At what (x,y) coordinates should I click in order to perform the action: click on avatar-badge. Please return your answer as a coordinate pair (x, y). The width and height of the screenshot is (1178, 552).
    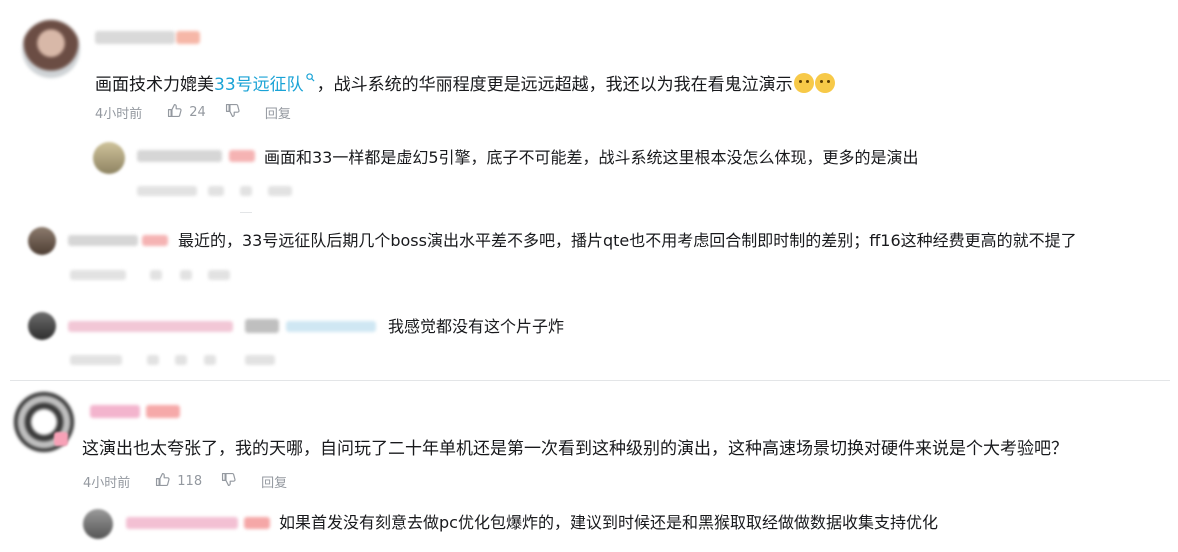
    Looking at the image, I should click on (61, 439).